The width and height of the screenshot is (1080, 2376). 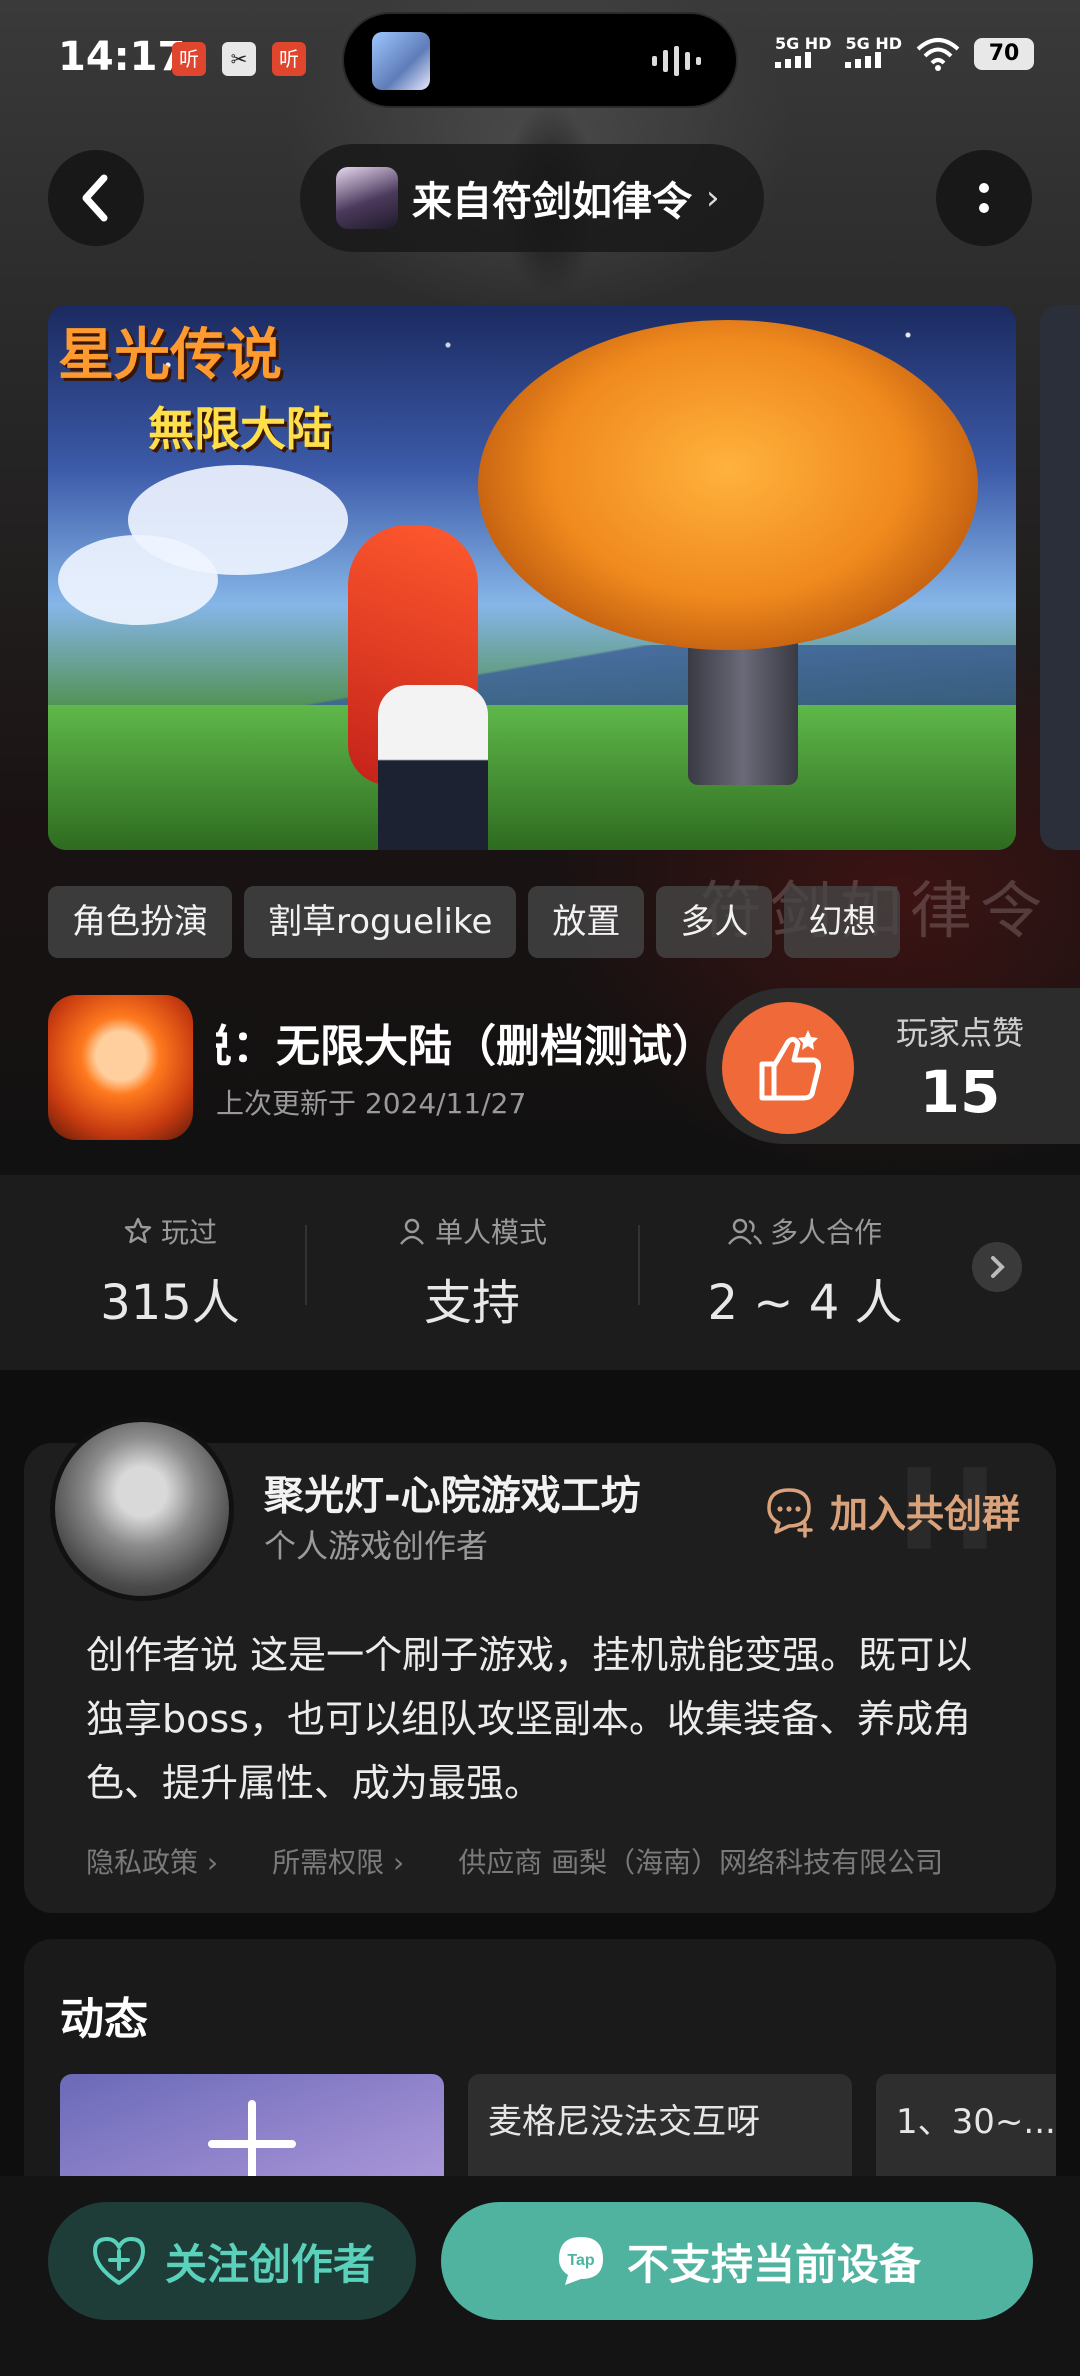 What do you see at coordinates (924, 1514) in the screenshot?
I see `join-group-label: 加入共创群` at bounding box center [924, 1514].